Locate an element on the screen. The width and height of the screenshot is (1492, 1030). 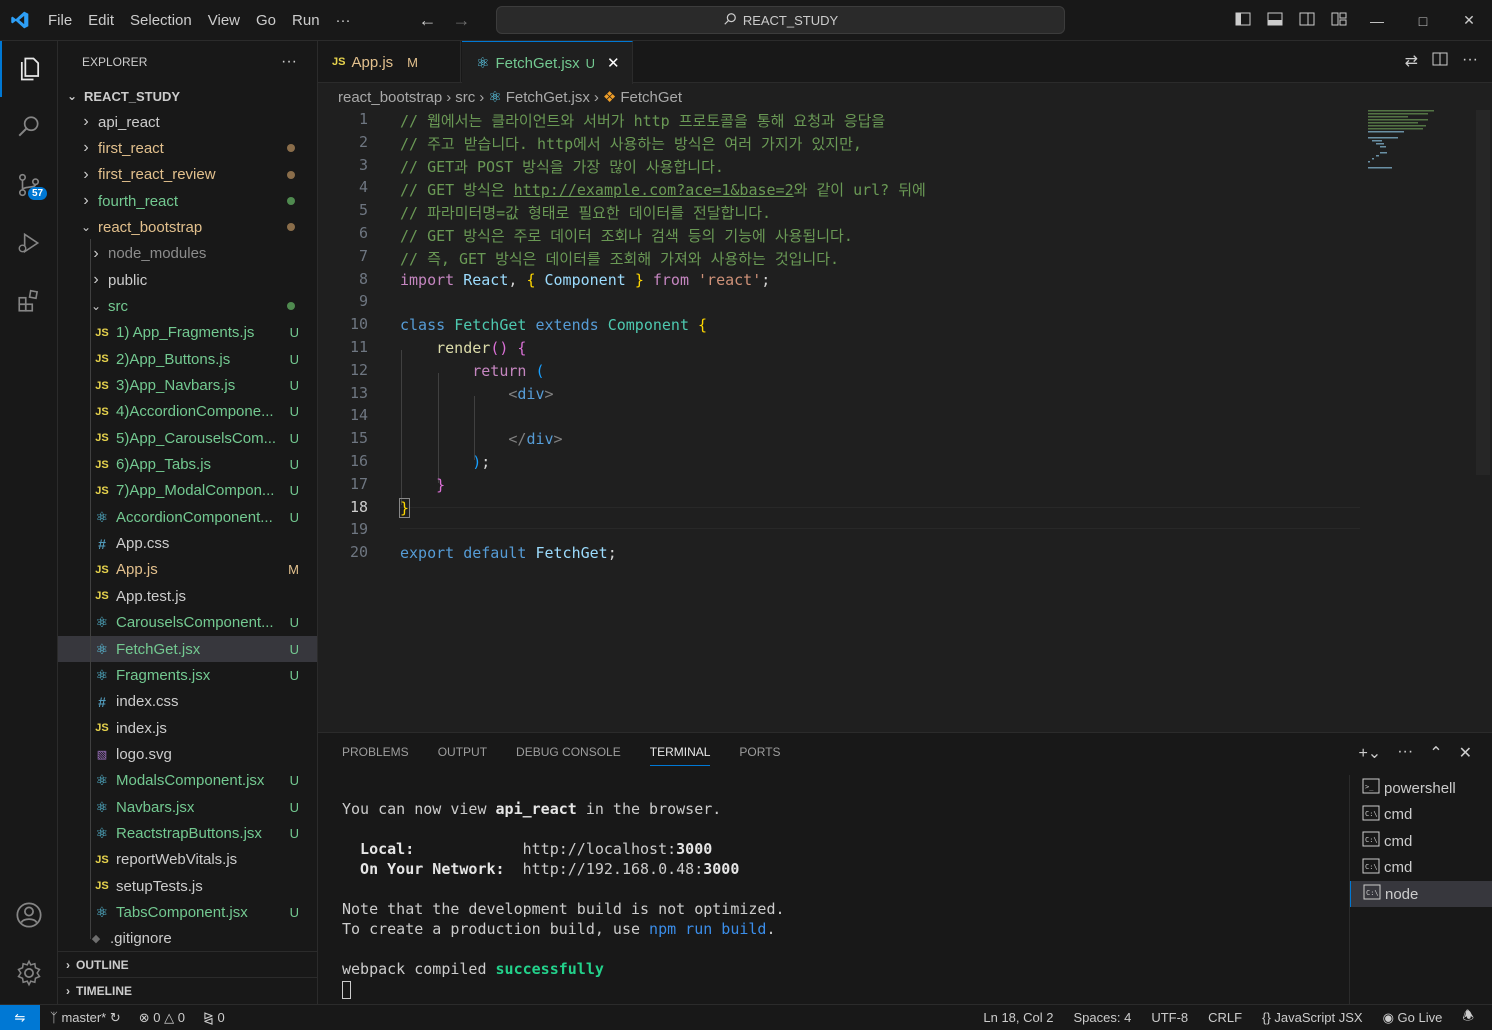
tree-folder: › first_react is located at coordinates (187, 148).